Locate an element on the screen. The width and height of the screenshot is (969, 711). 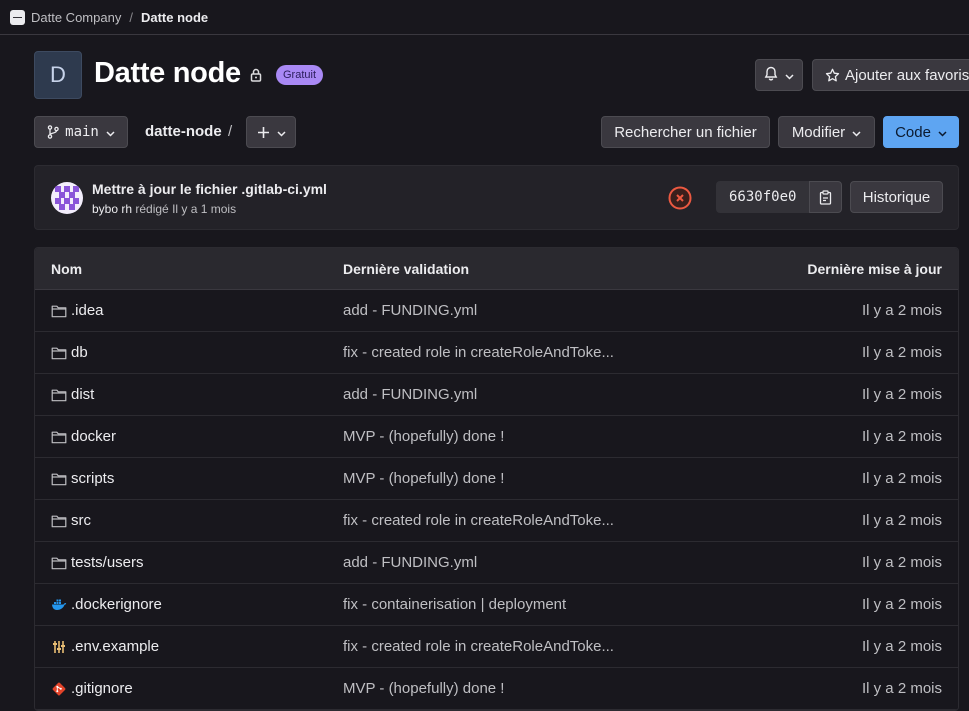
code-label: Code is located at coordinates (913, 132).